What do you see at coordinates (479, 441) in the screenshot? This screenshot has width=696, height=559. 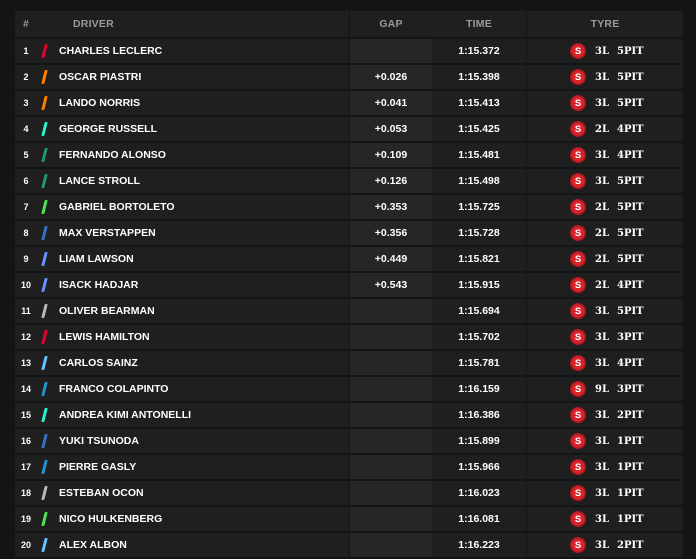 I see `row-time: 1:15.899` at bounding box center [479, 441].